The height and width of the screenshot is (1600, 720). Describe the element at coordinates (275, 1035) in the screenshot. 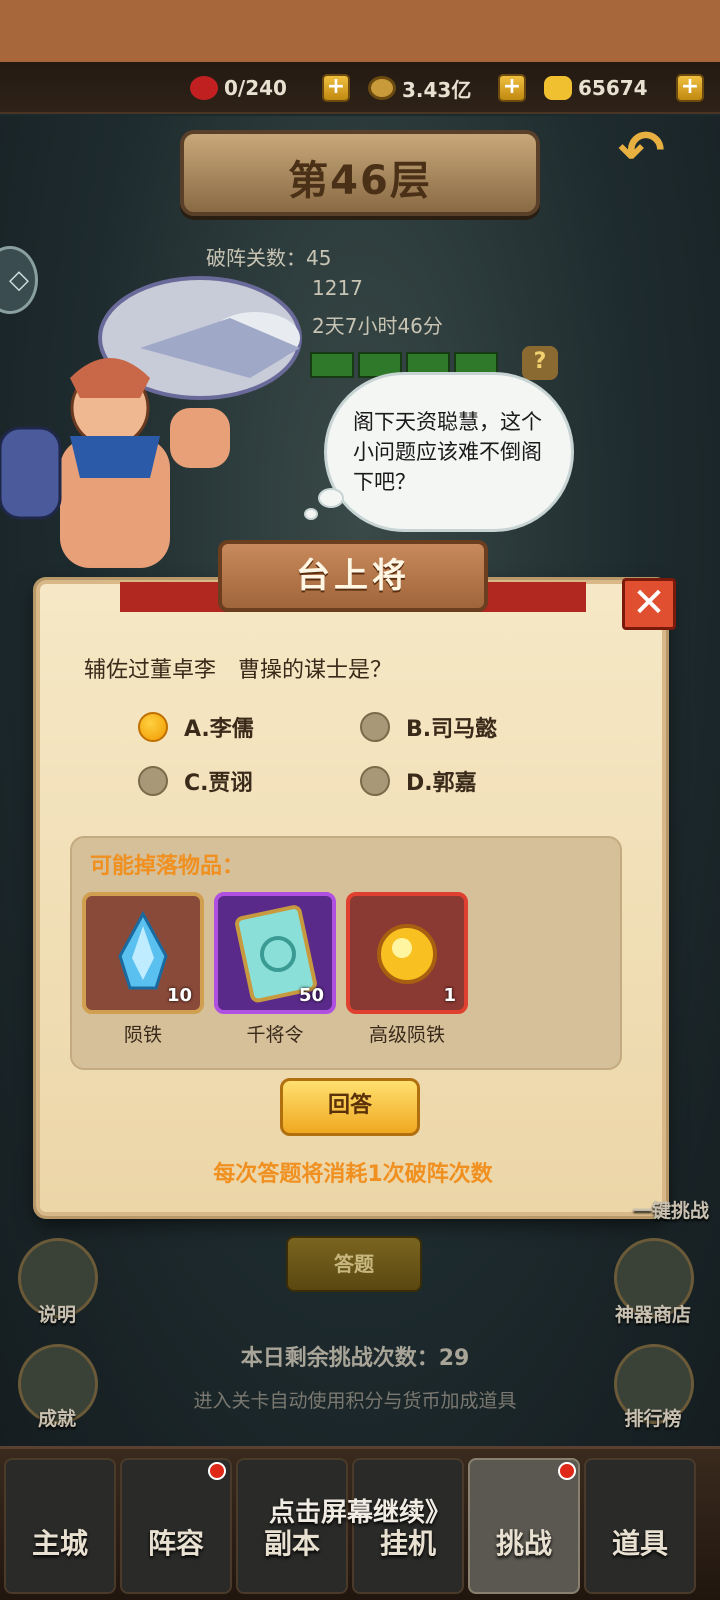

I see `item-name: 千将令` at that location.